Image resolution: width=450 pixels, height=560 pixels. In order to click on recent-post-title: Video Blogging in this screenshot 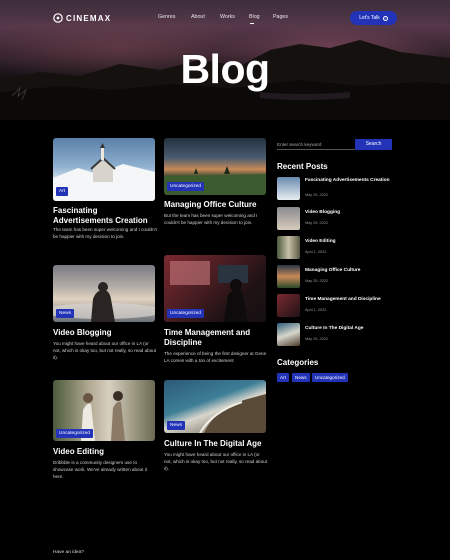, I will do `click(350, 213)`.